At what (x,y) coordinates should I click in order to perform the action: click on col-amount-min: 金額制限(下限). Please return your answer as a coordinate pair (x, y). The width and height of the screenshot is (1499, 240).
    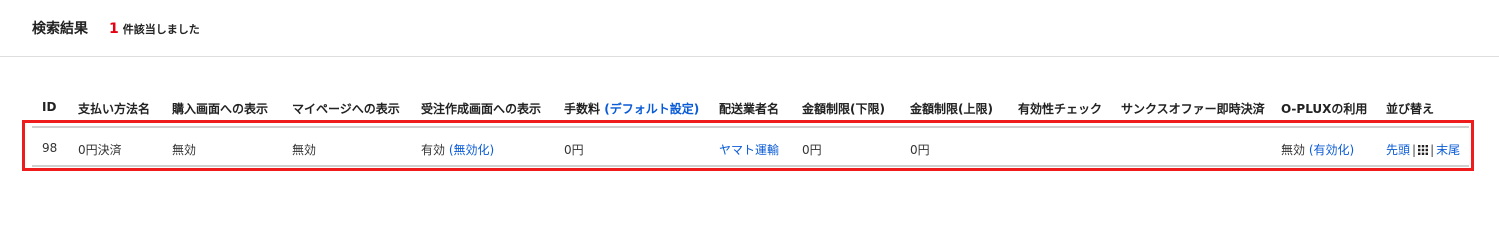
    Looking at the image, I should click on (843, 109).